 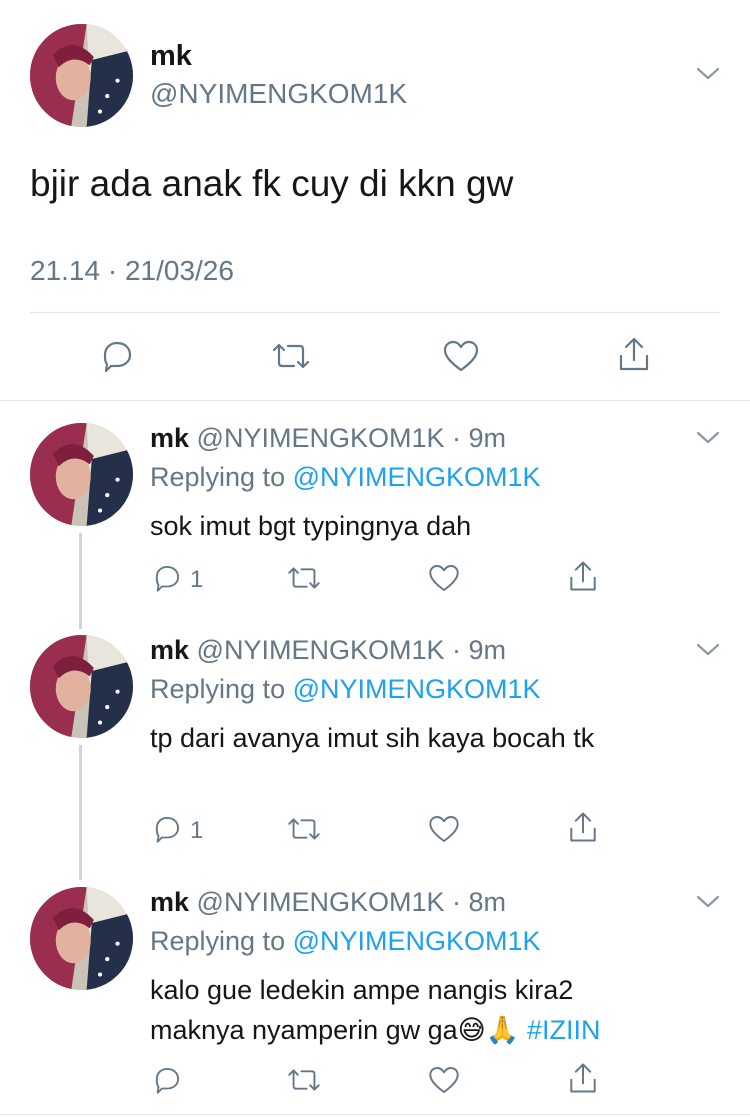 I want to click on section-divider, so click(x=375, y=400).